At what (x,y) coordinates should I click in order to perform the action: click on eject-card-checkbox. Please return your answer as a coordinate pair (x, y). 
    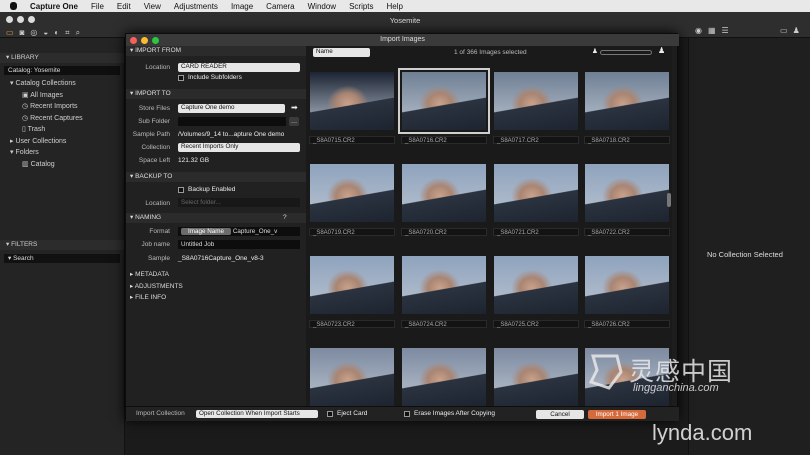
    Looking at the image, I should click on (330, 414).